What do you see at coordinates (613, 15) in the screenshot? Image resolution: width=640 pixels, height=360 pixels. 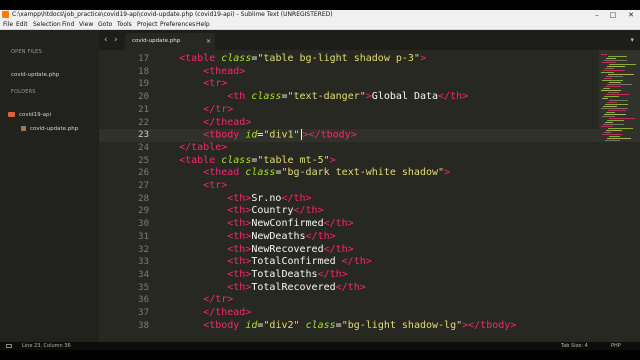 I see `maximize-button: □` at bounding box center [613, 15].